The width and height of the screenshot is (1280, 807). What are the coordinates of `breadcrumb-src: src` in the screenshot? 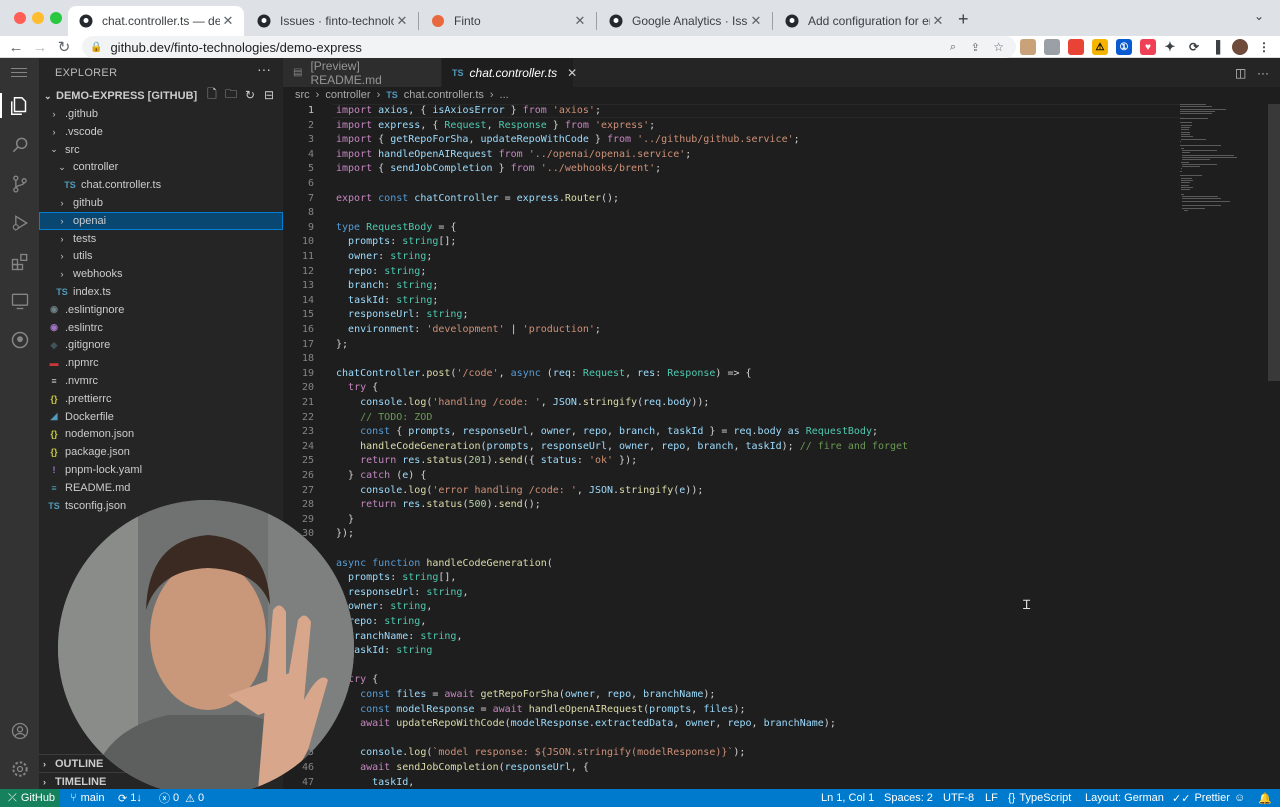 It's located at (302, 95).